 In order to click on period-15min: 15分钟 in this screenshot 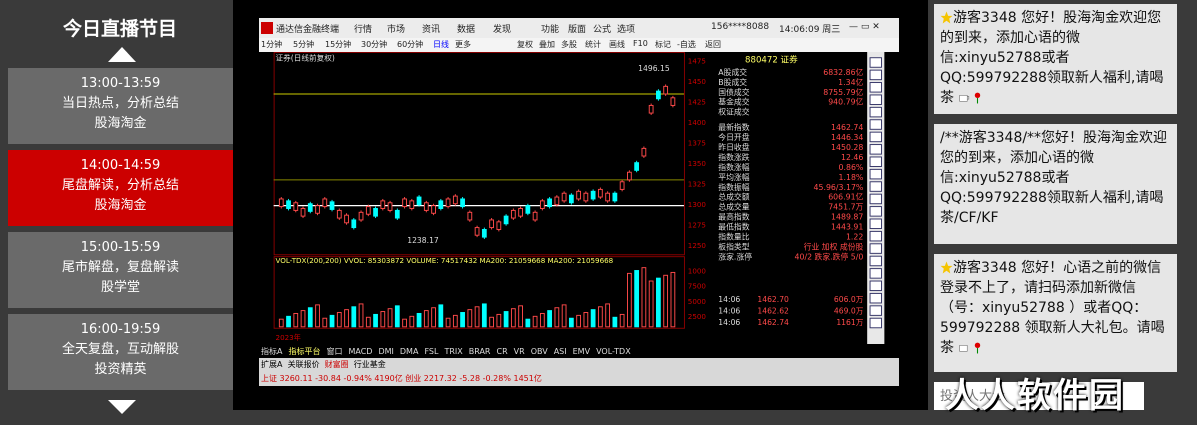, I will do `click(338, 44)`.